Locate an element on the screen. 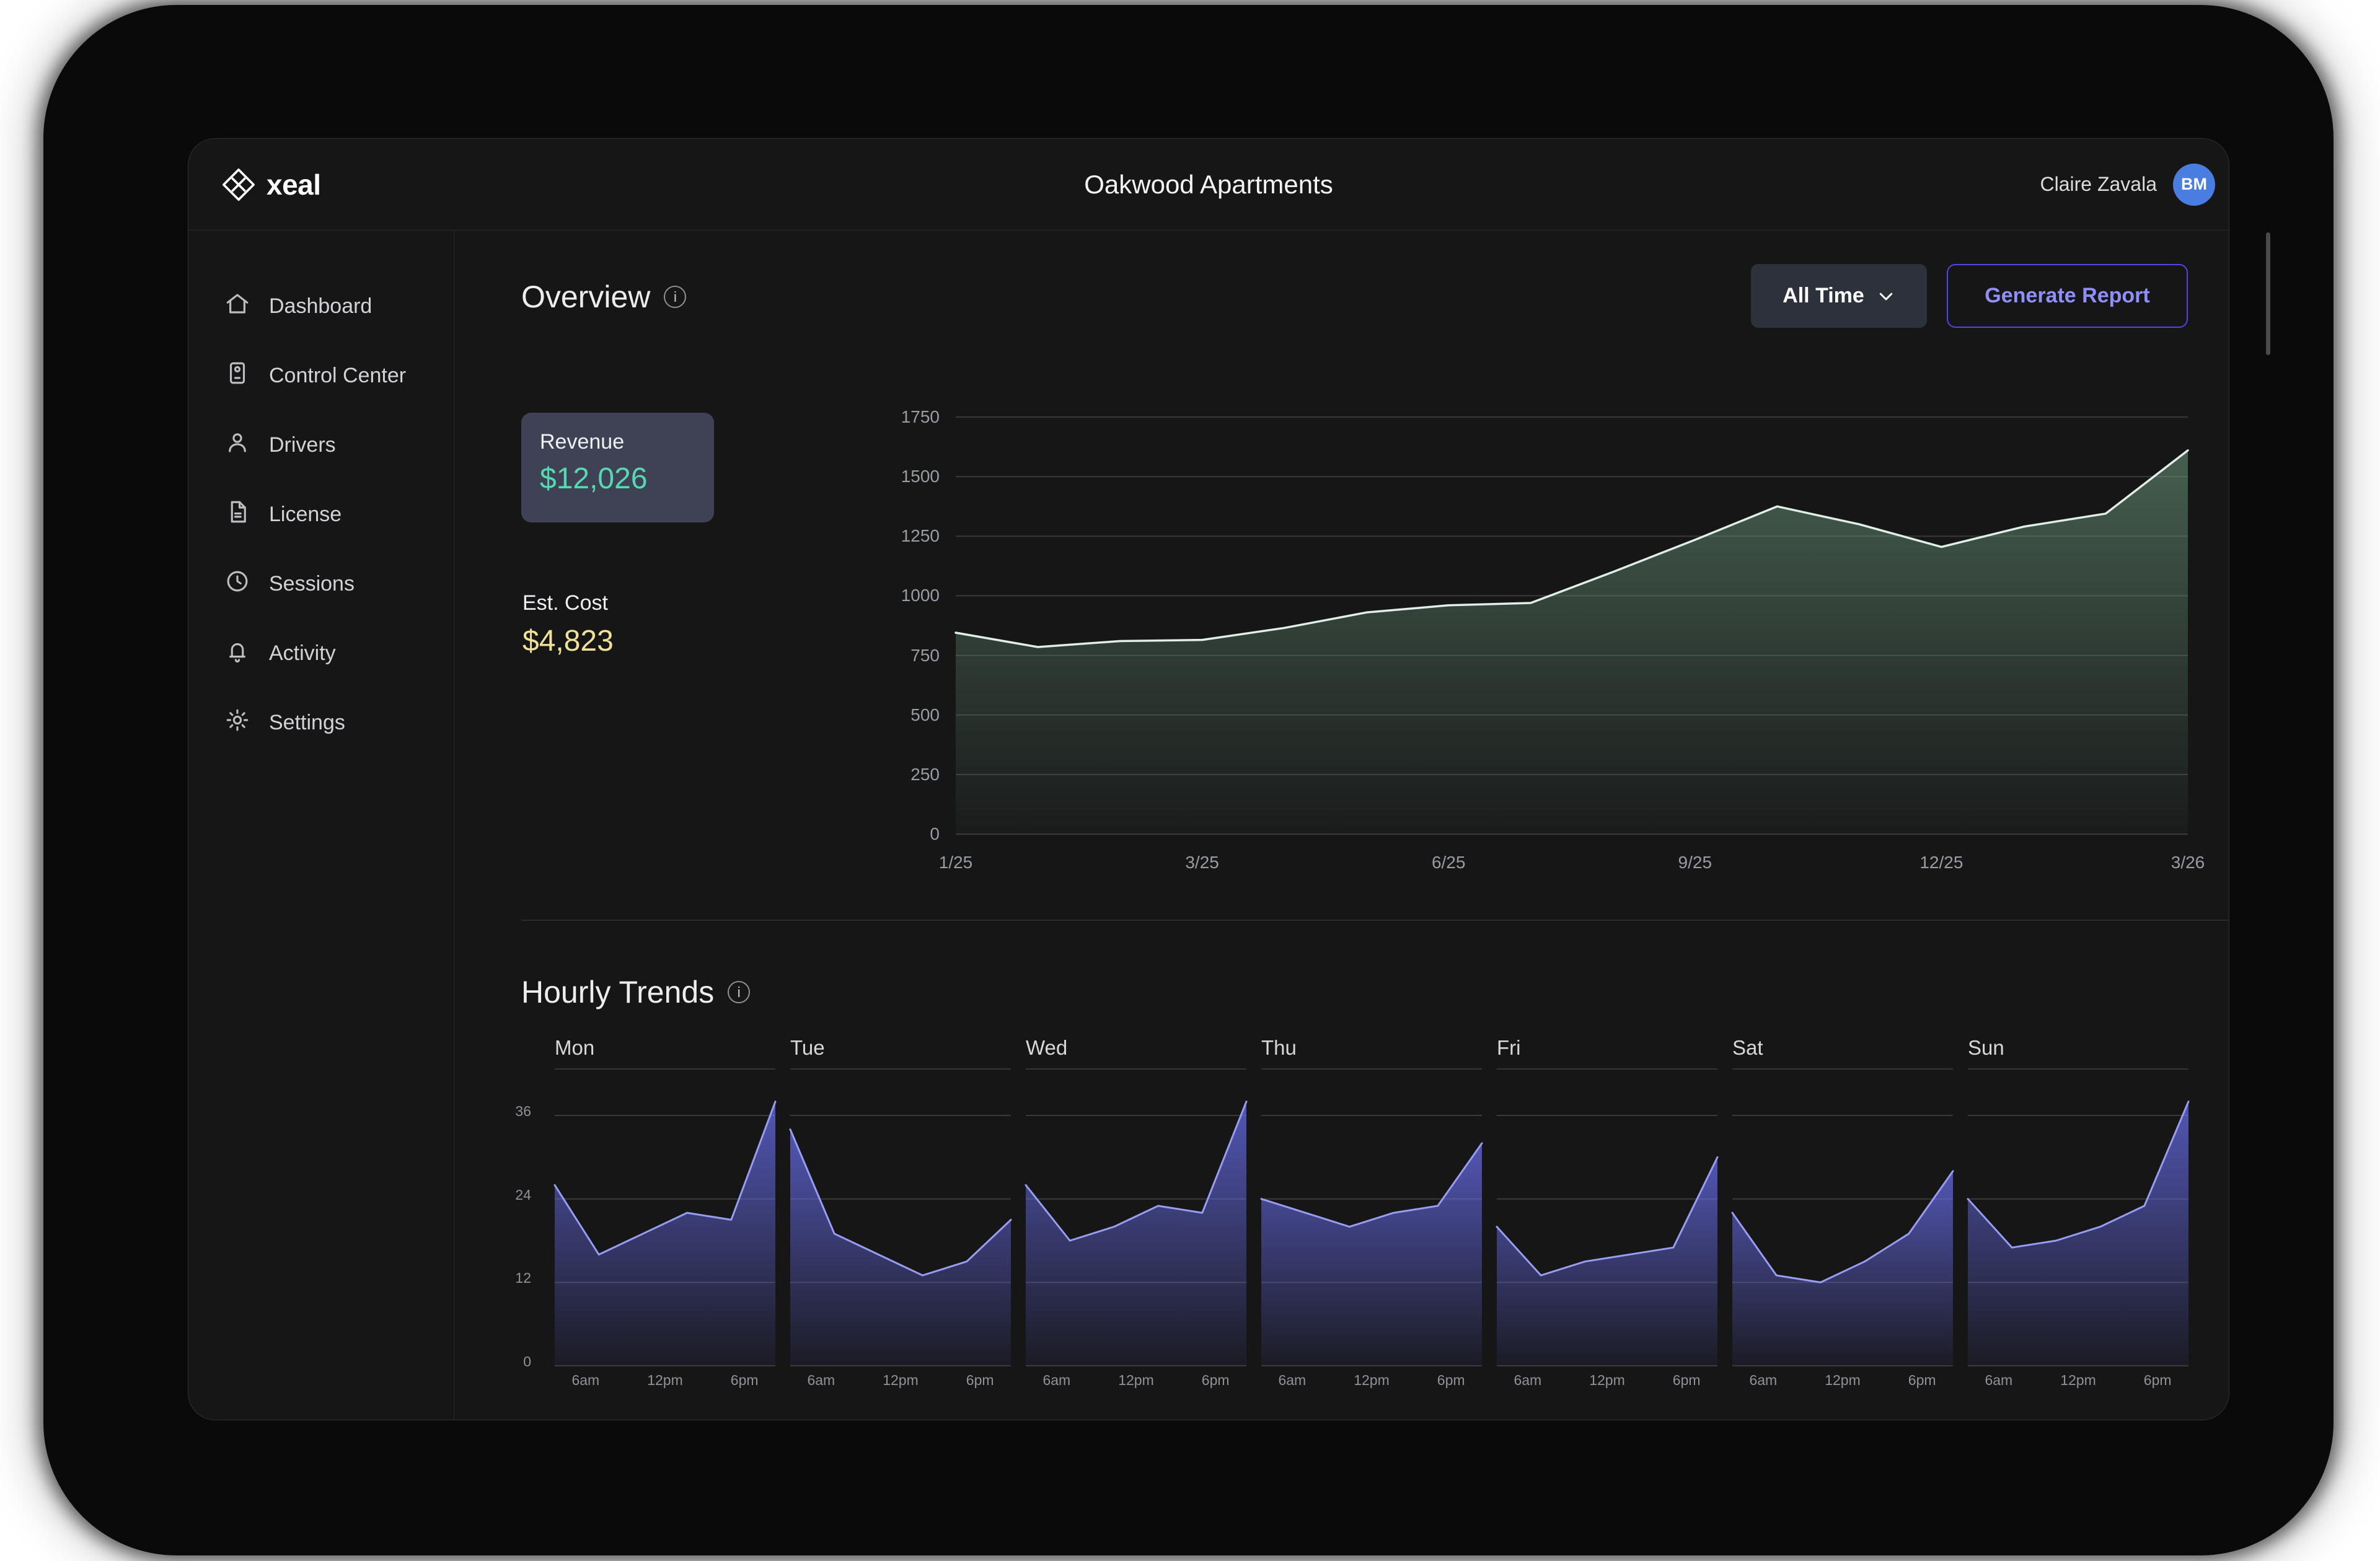 Image resolution: width=2380 pixels, height=1561 pixels. sidebar-item-label: Control Center is located at coordinates (338, 375).